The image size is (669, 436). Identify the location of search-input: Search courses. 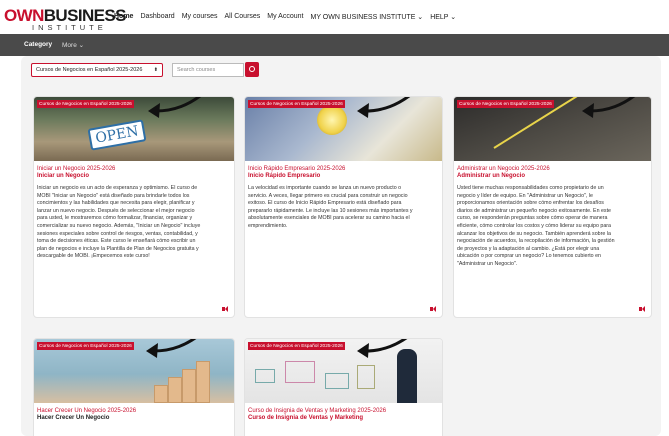
(208, 70).